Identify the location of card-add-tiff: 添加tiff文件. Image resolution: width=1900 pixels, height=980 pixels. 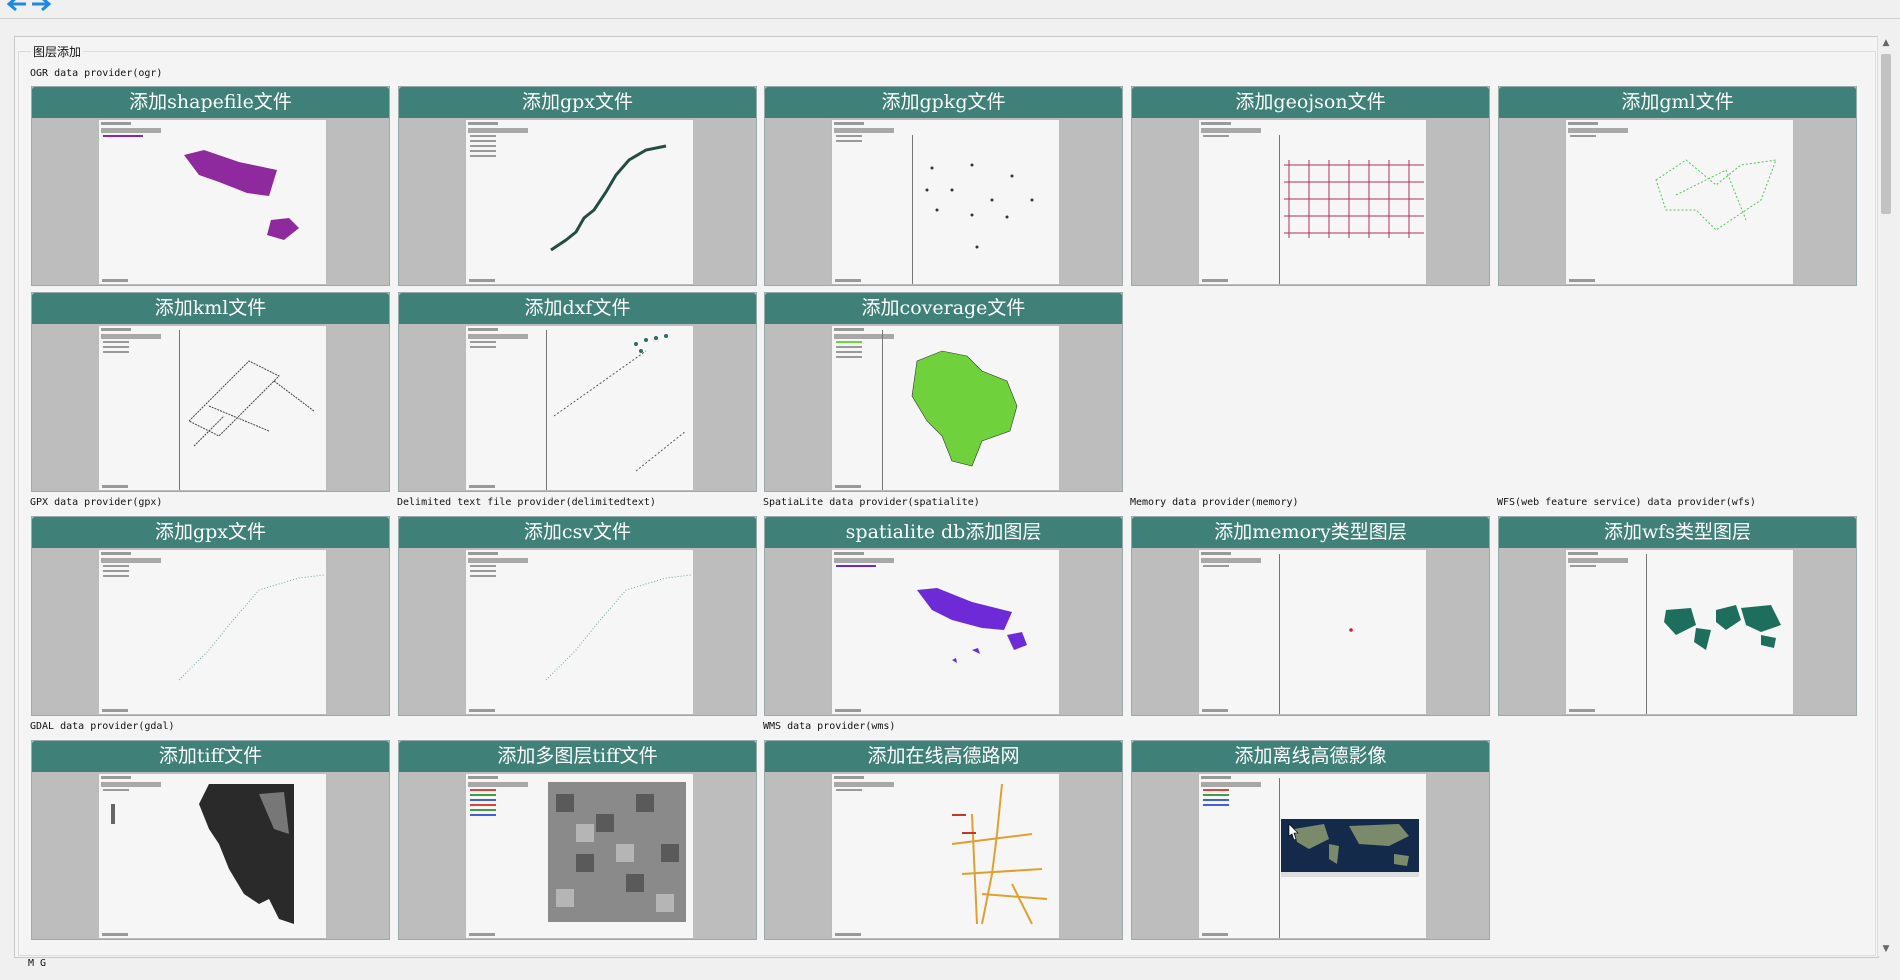
(210, 840).